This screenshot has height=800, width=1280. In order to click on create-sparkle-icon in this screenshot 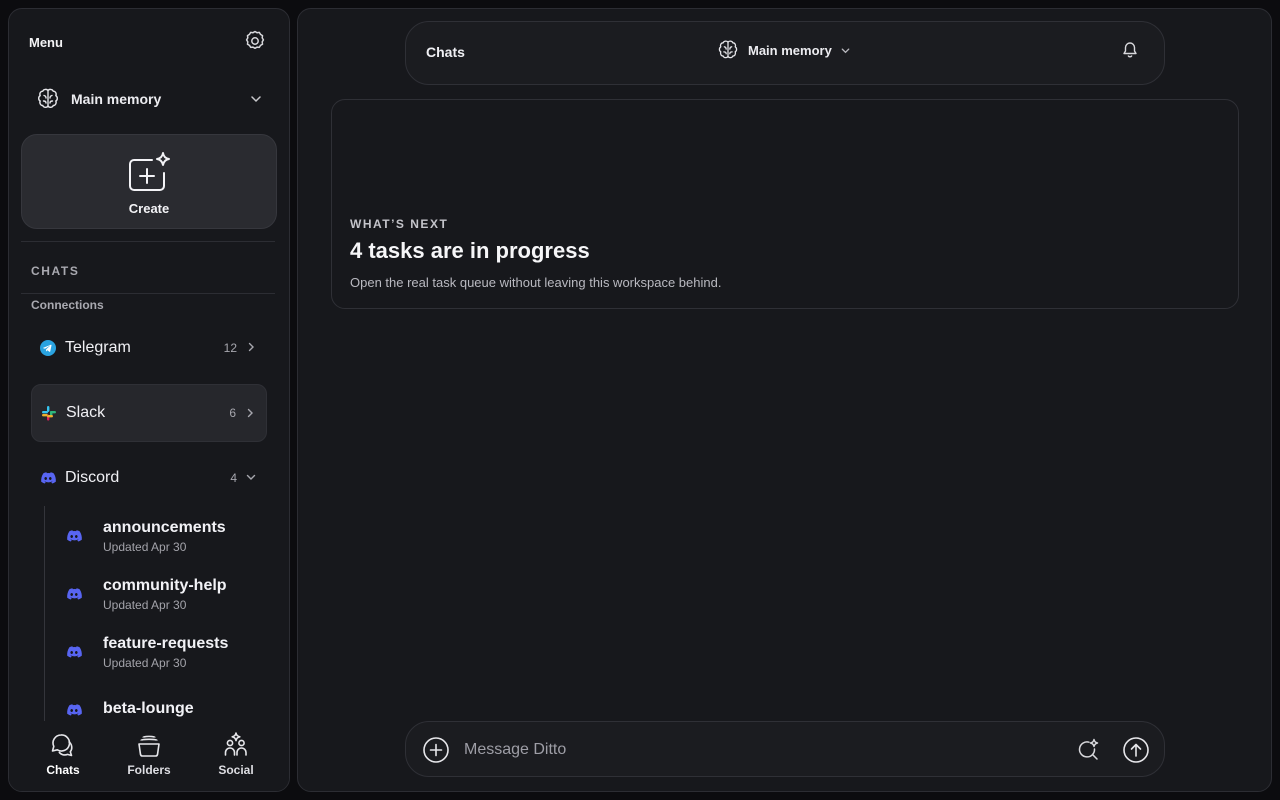, I will do `click(149, 173)`.